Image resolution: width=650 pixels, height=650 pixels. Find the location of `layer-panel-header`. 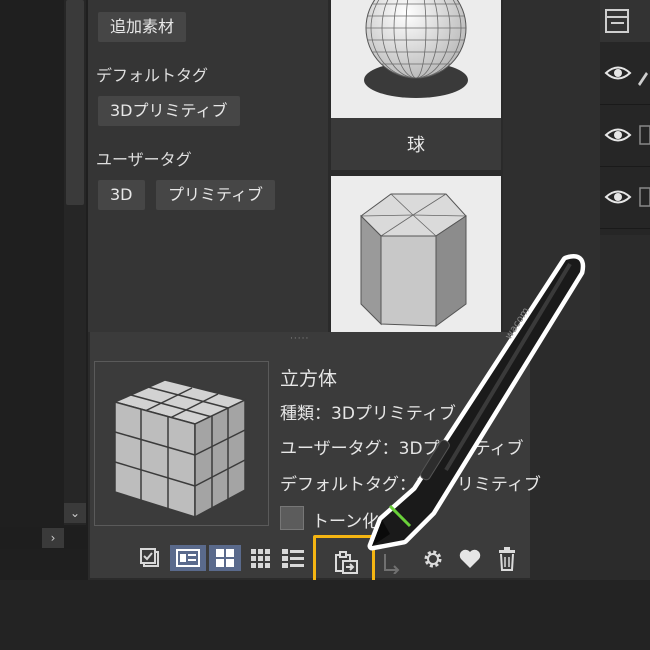

layer-panel-header is located at coordinates (625, 21).